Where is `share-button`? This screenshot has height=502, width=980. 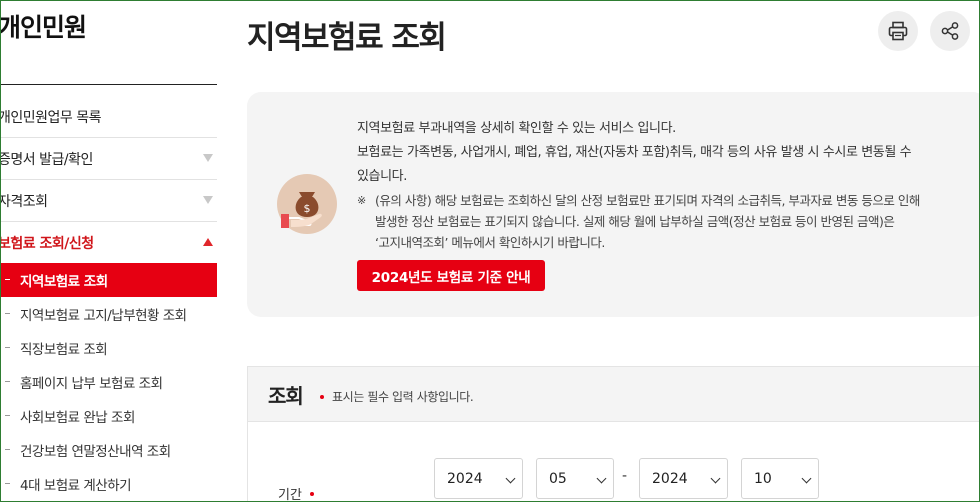
share-button is located at coordinates (950, 31).